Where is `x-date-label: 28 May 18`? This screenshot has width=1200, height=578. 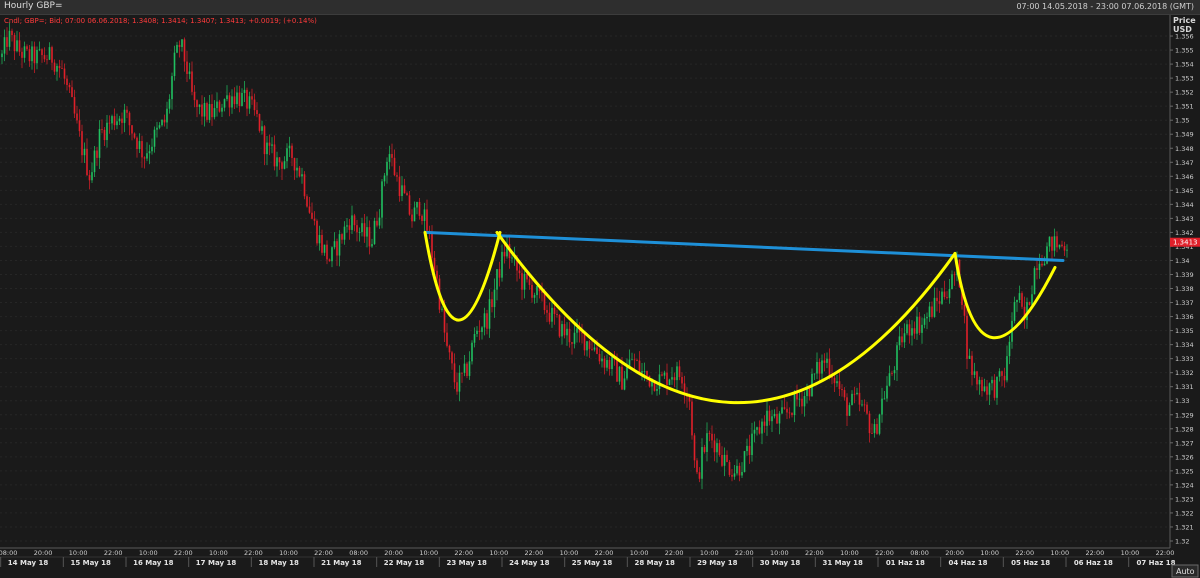
x-date-label: 28 May 18 is located at coordinates (654, 563).